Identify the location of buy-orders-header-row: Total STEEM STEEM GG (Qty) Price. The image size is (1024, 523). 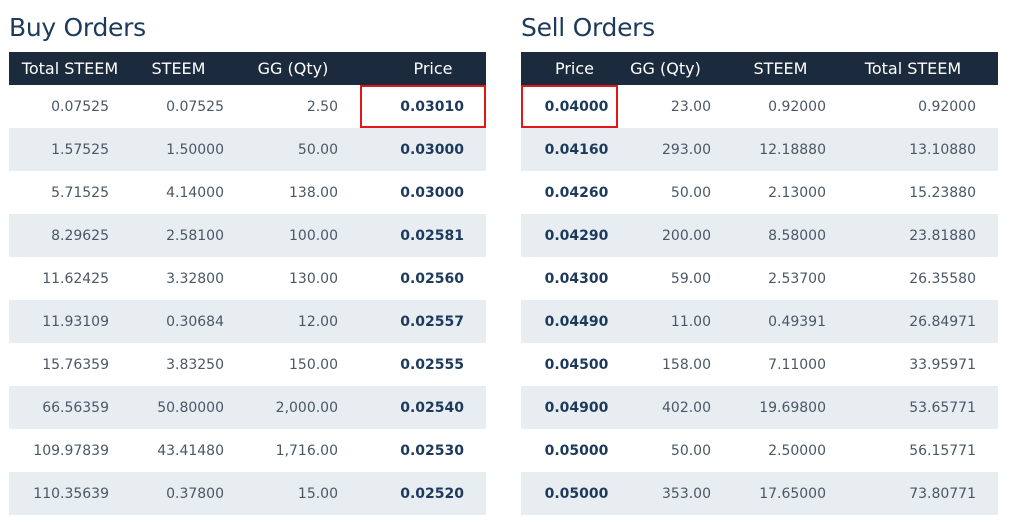
(247, 68).